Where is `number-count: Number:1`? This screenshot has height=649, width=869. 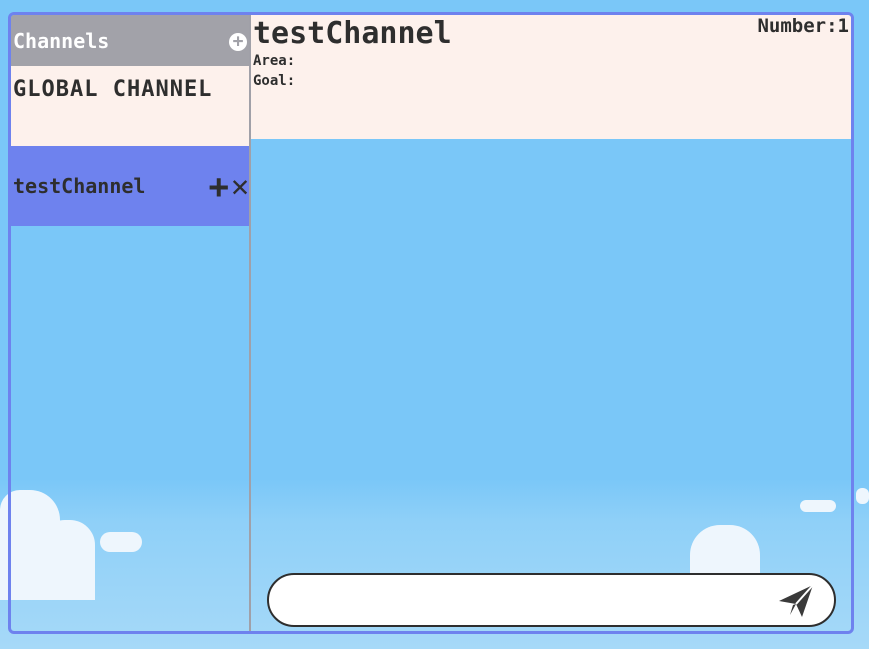 number-count: Number:1 is located at coordinates (803, 26).